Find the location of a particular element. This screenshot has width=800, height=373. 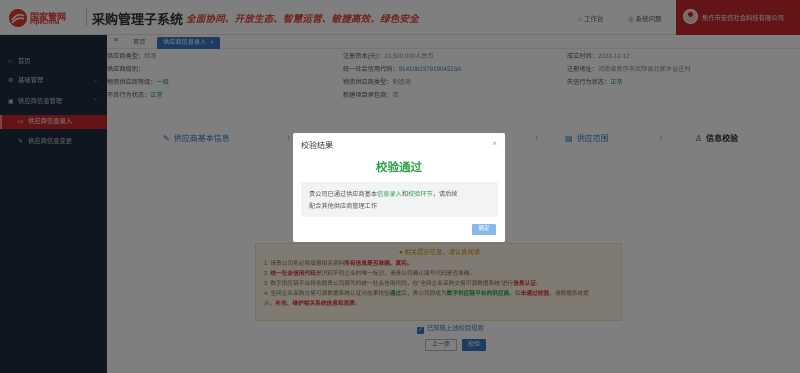

verify-passed-text: 校验通过 is located at coordinates (399, 168).